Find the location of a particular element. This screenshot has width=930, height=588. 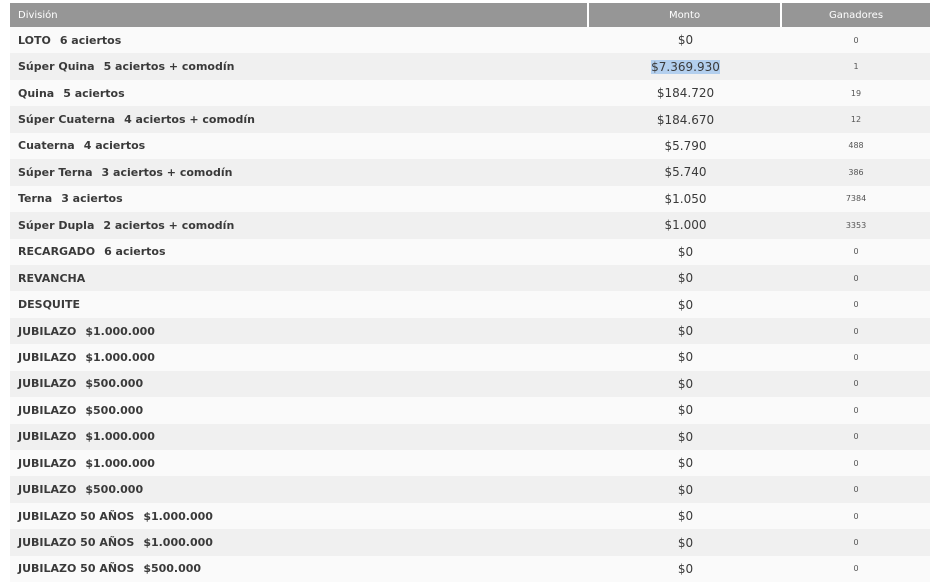

ganadores-value: 19 is located at coordinates (856, 93).